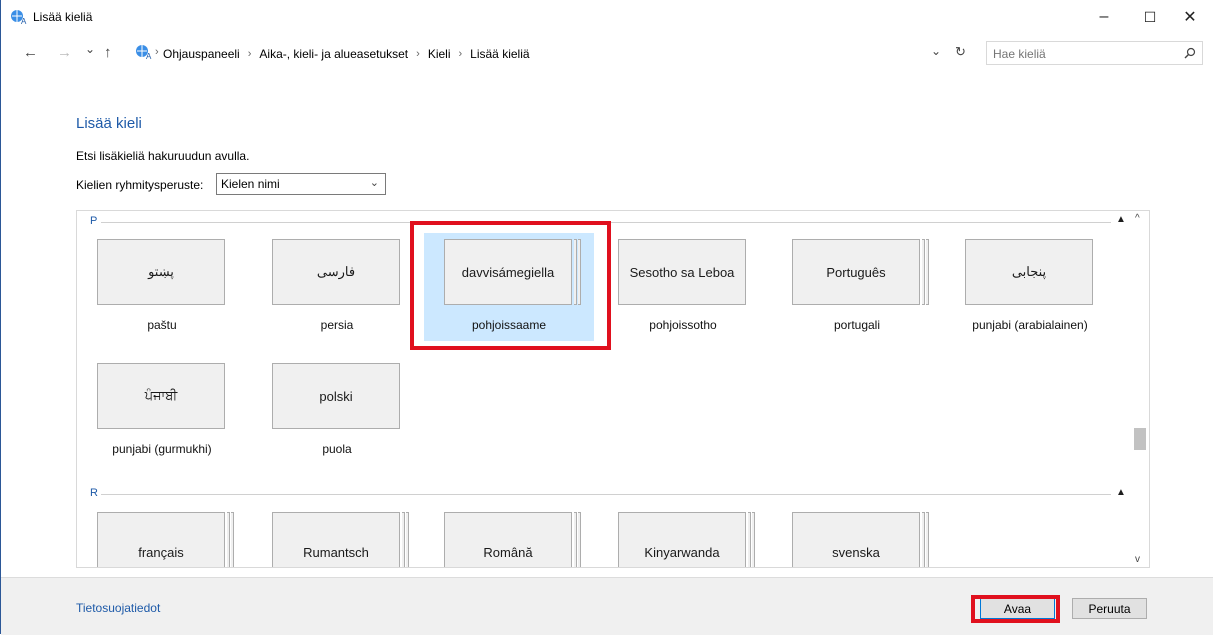 Image resolution: width=1213 pixels, height=635 pixels. Describe the element at coordinates (1121, 492) in the screenshot. I see `collapse-section-r-button: ▲` at that location.